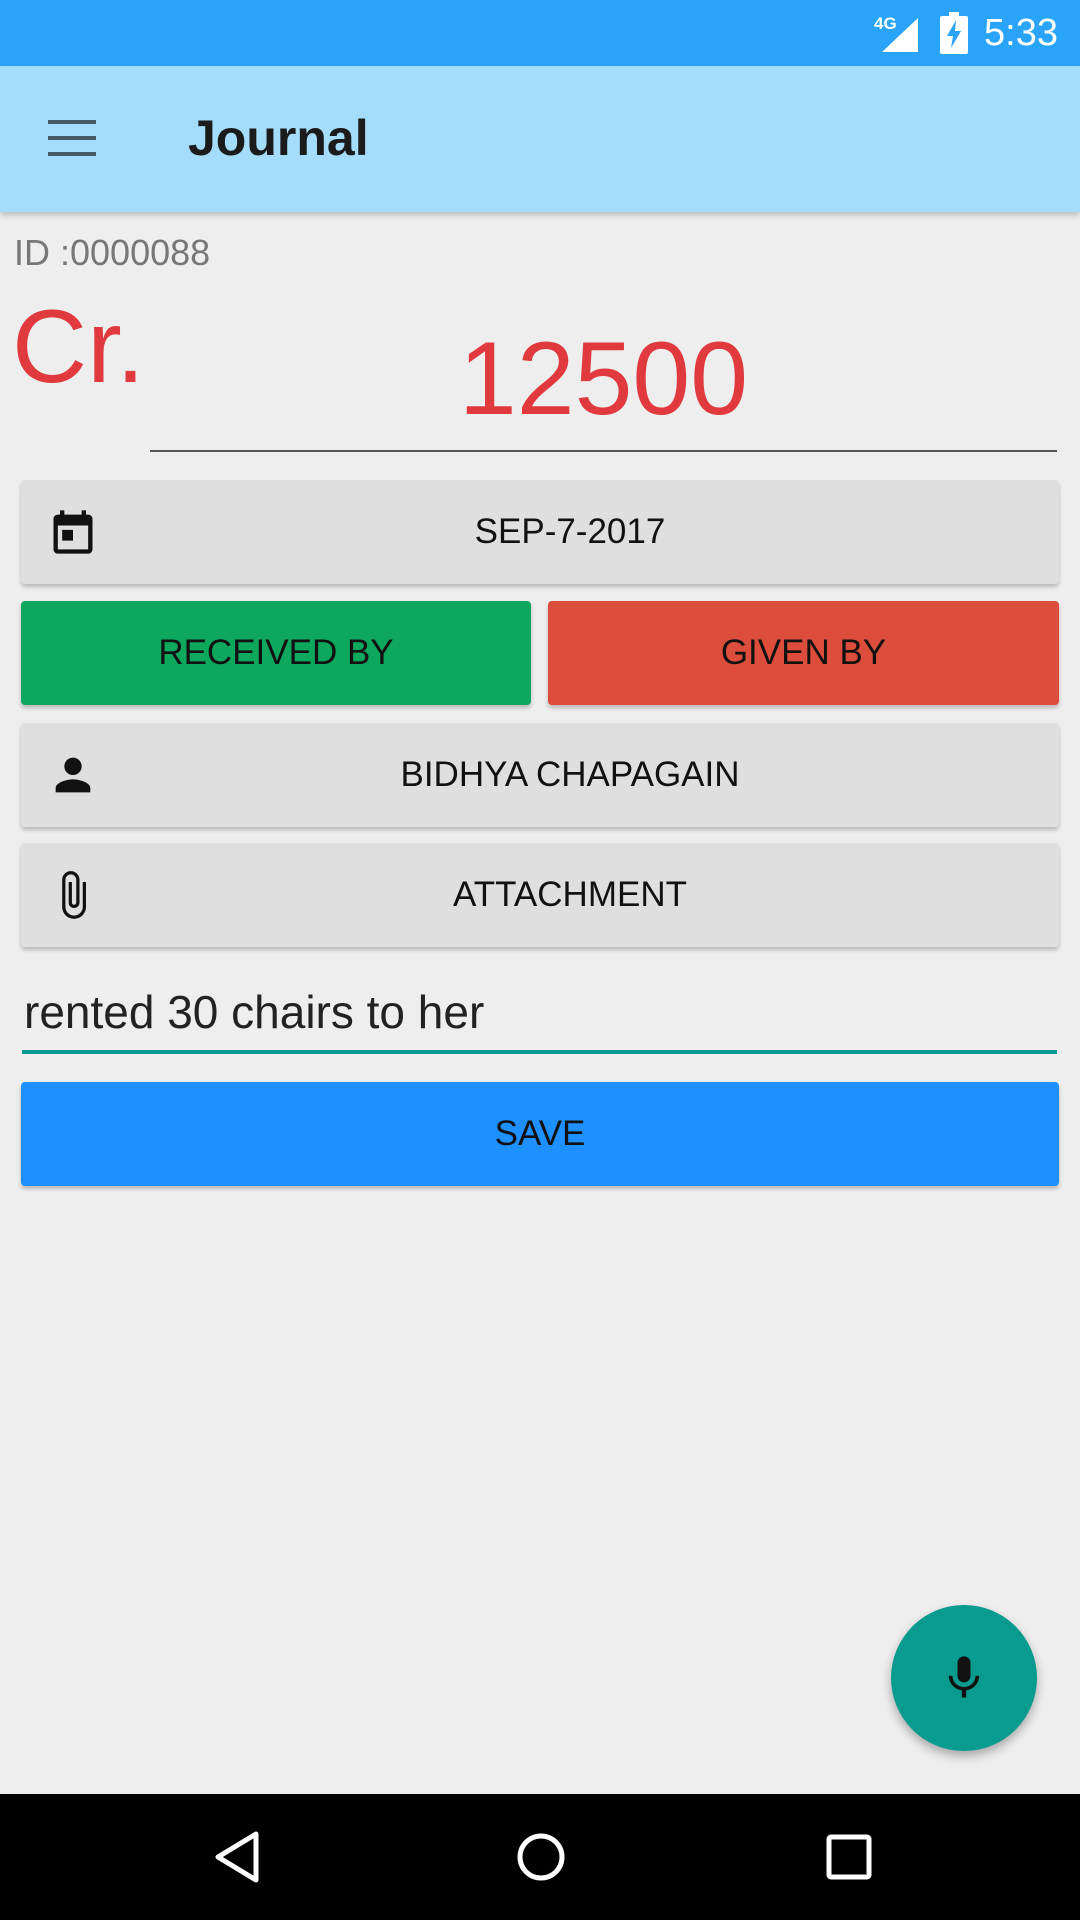 Image resolution: width=1080 pixels, height=1920 pixels. What do you see at coordinates (72, 138) in the screenshot?
I see `menu-icon` at bounding box center [72, 138].